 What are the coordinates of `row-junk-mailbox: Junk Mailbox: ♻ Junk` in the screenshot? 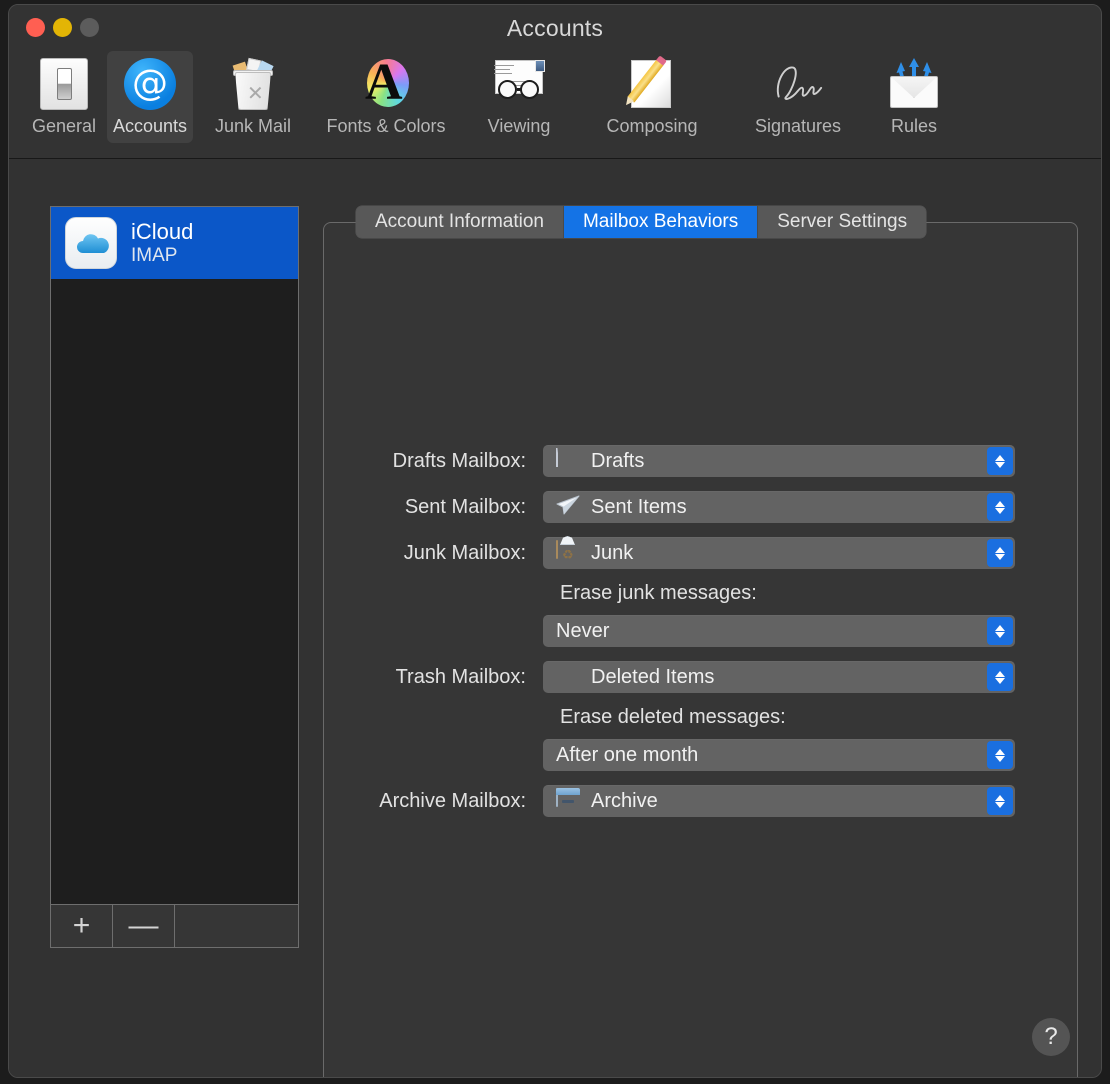 It's located at (700, 553).